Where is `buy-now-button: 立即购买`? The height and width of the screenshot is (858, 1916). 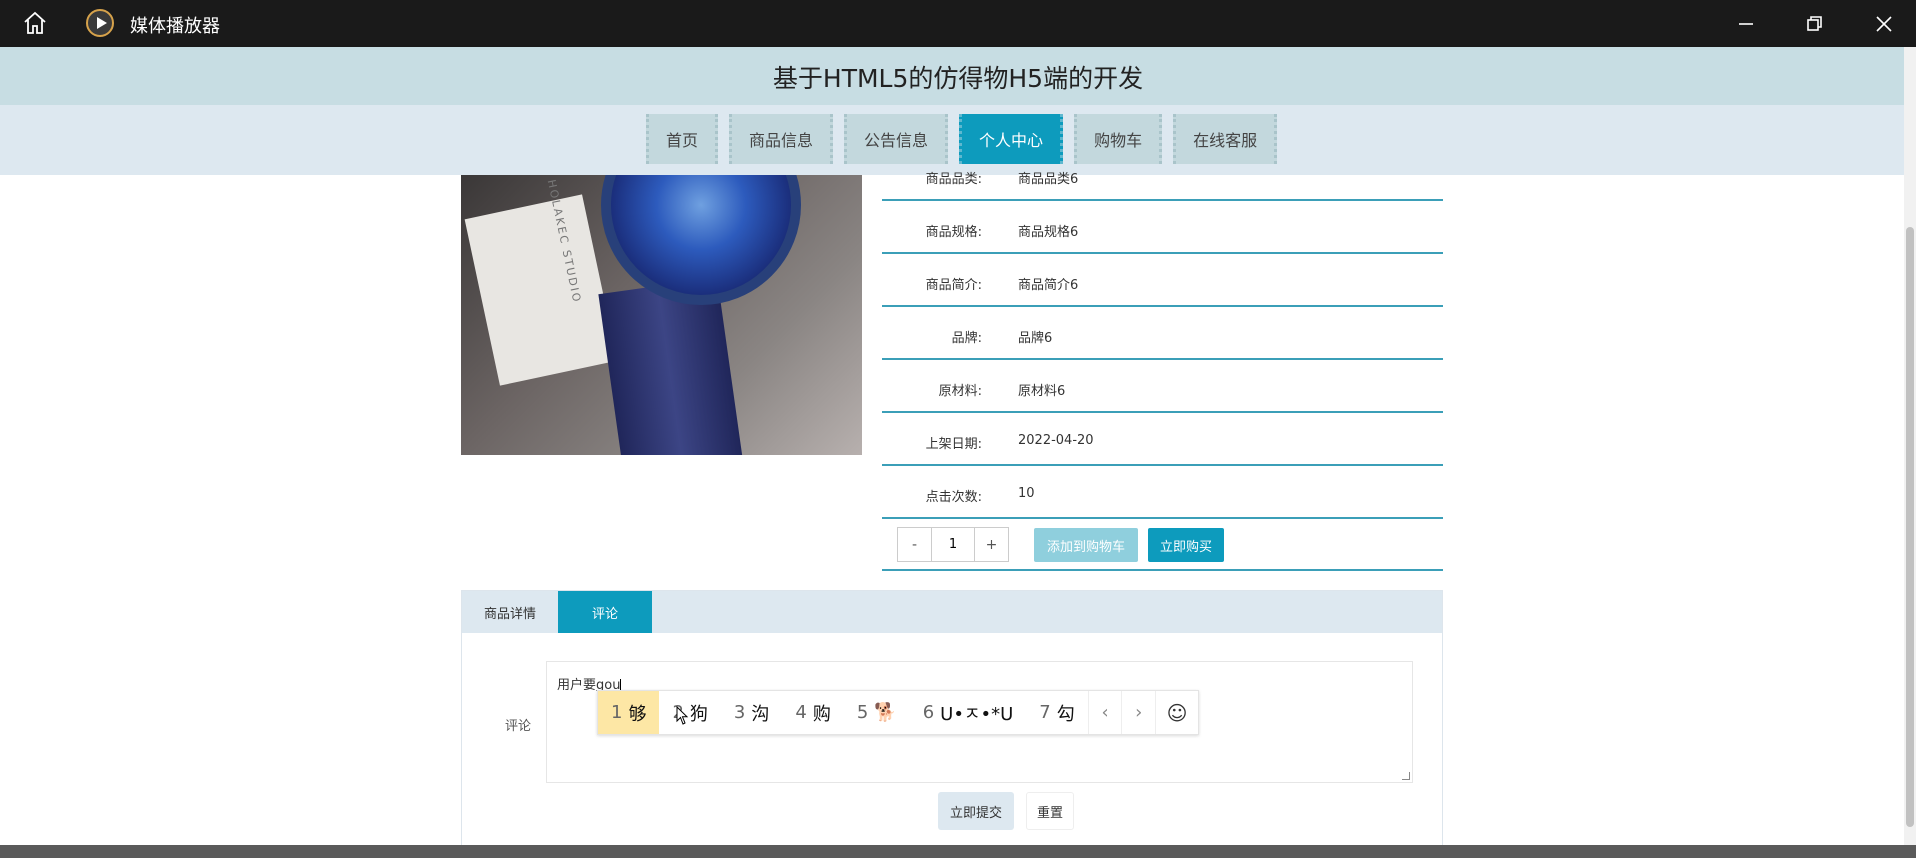 buy-now-button: 立即购买 is located at coordinates (1186, 545).